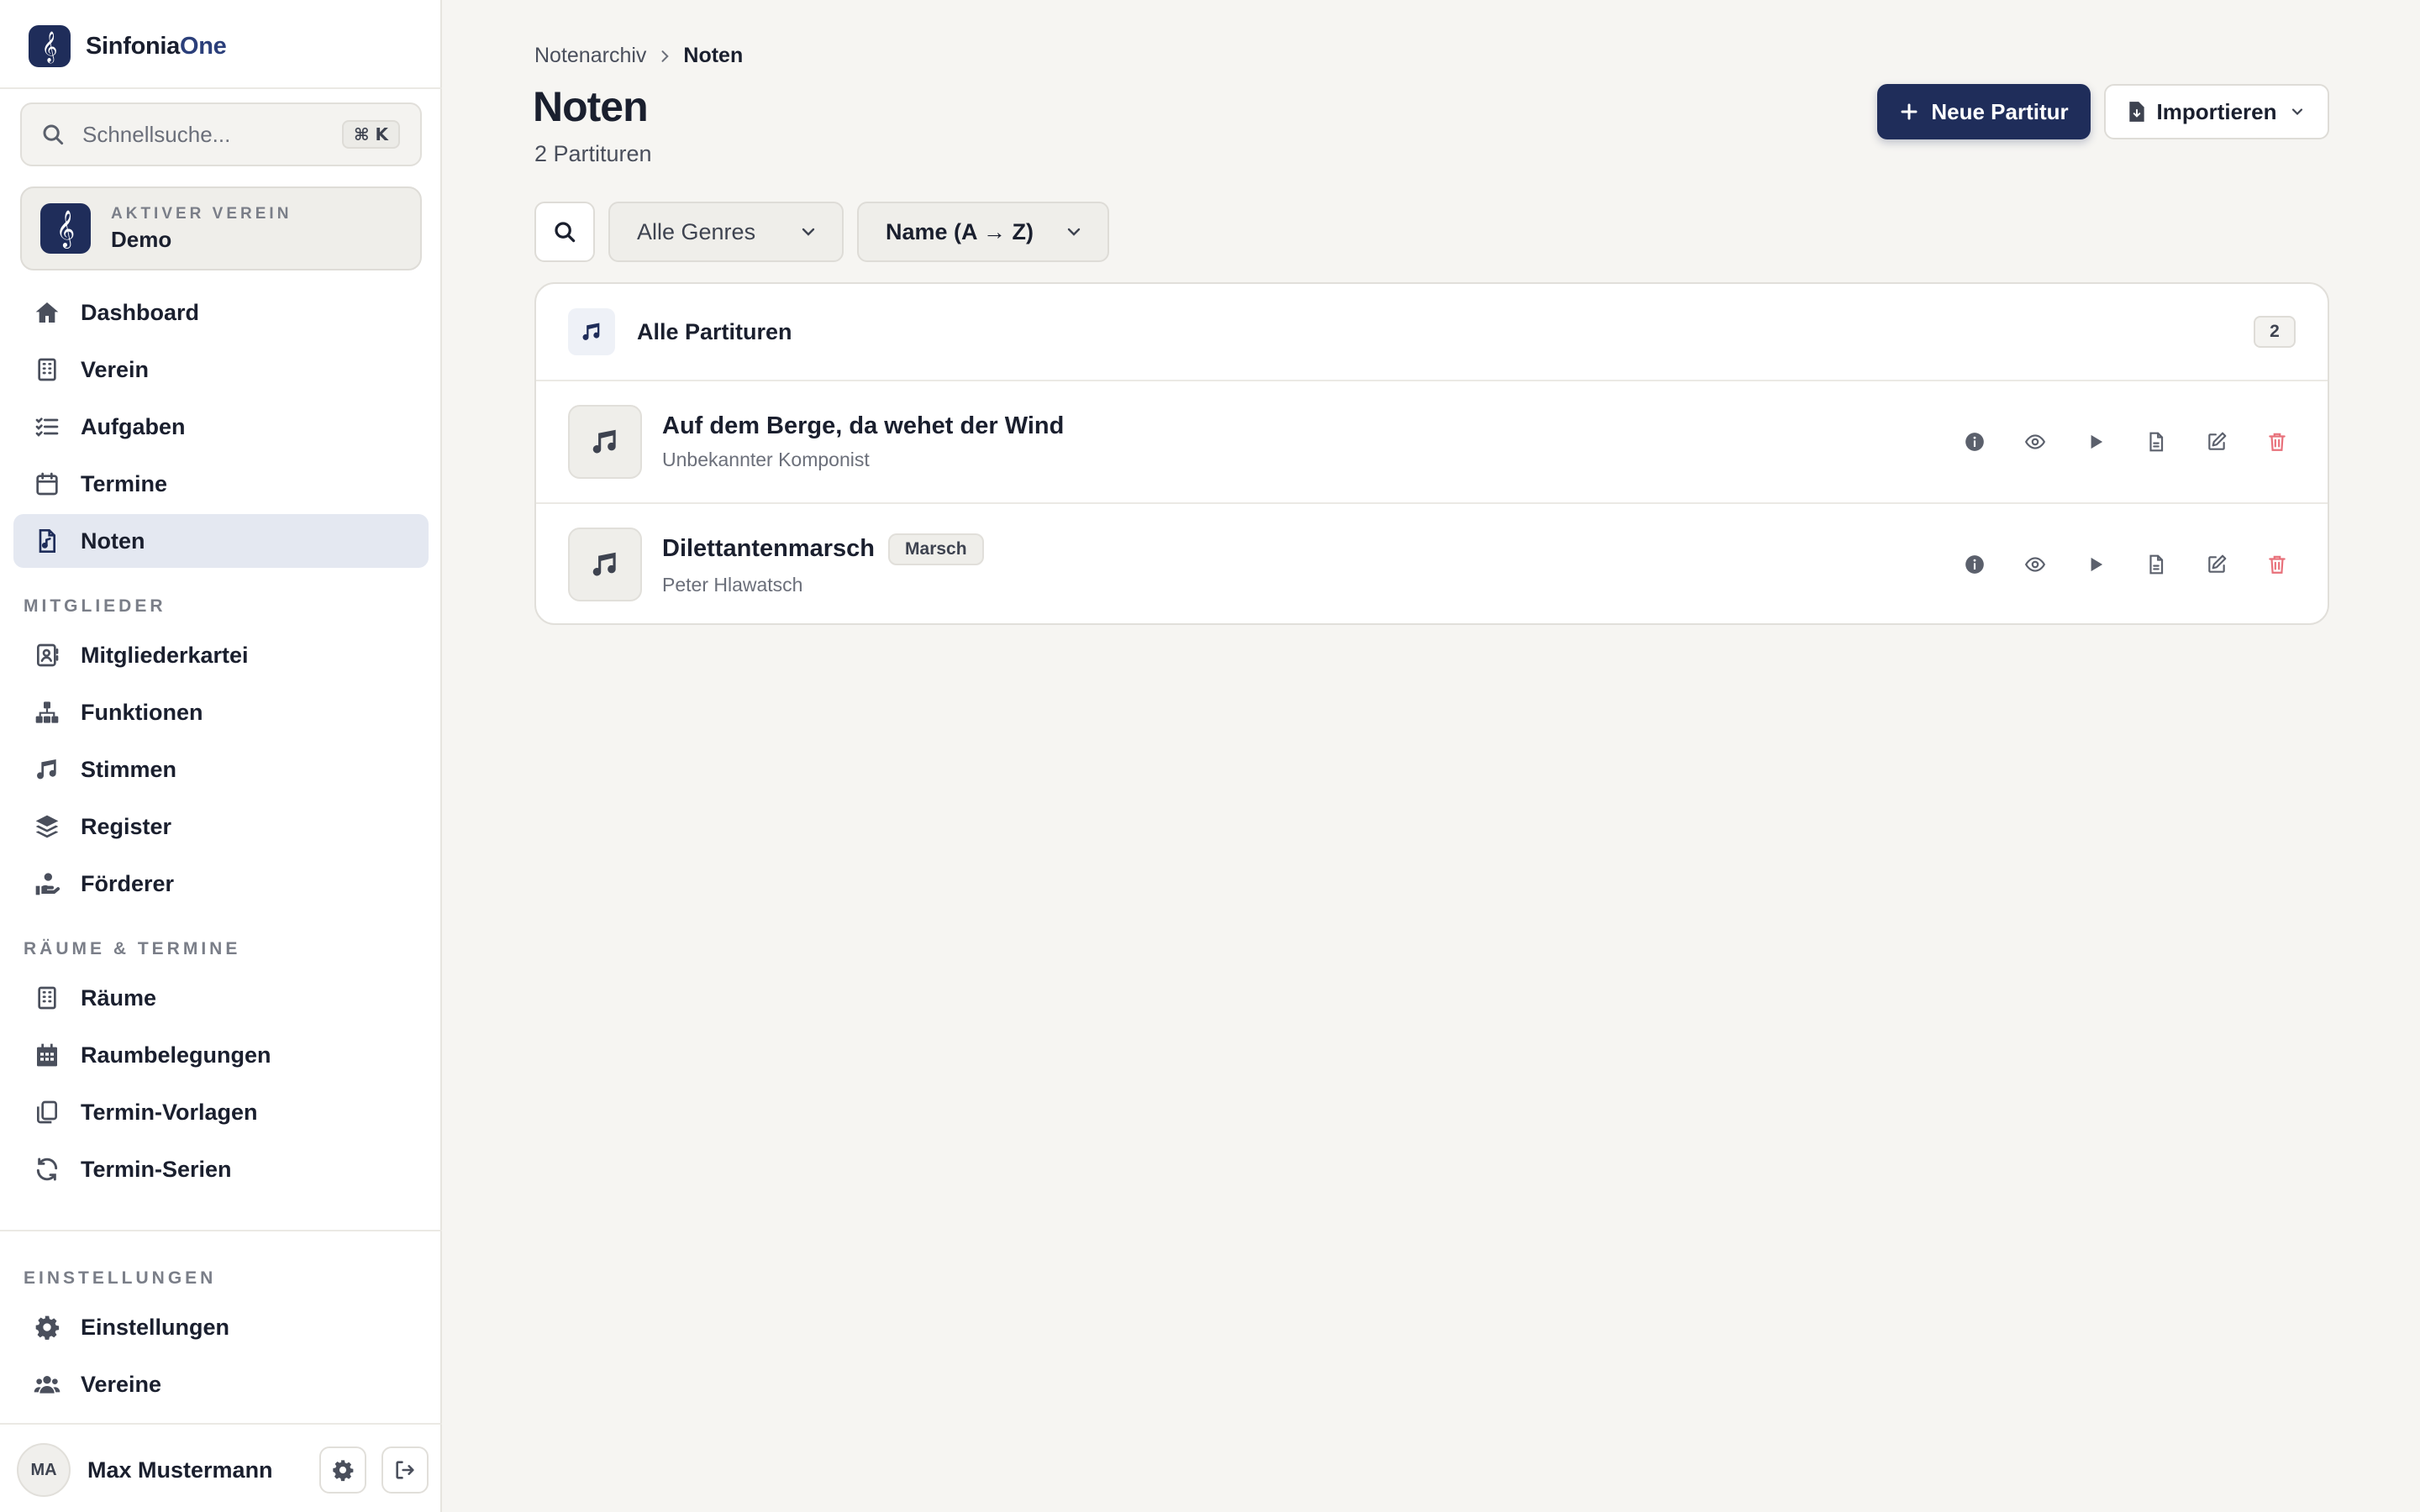 This screenshot has width=2420, height=1512. Describe the element at coordinates (591, 106) in the screenshot. I see `page-title: Noten` at that location.